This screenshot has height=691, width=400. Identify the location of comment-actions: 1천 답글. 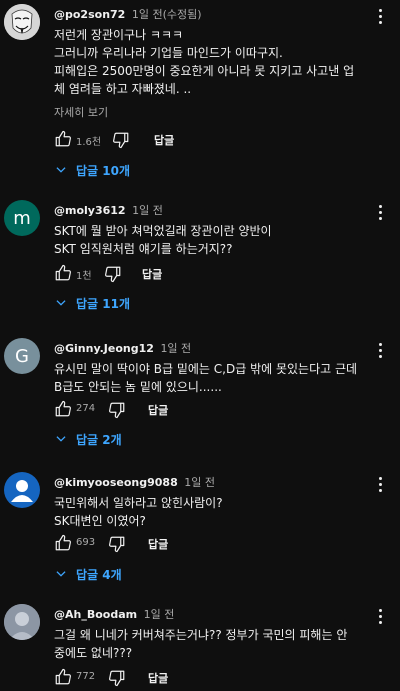
(179, 274).